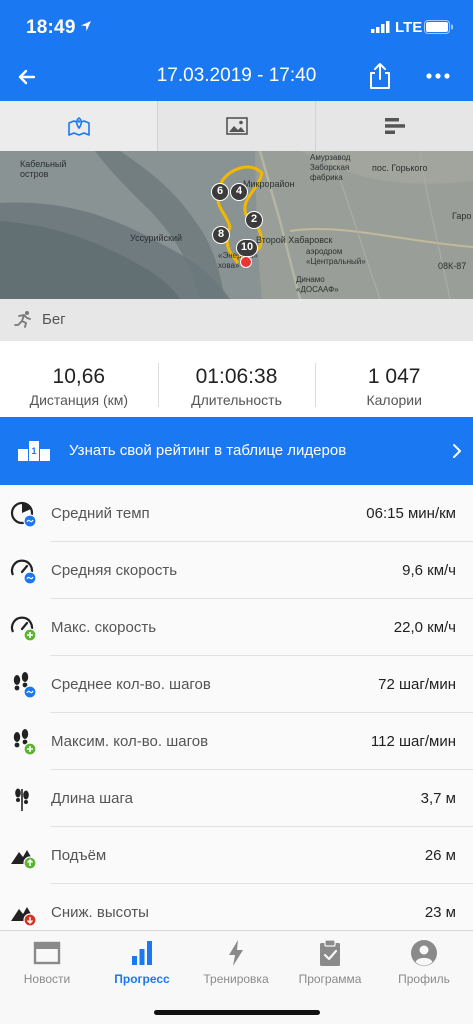  What do you see at coordinates (24, 917) in the screenshot?
I see `descent-icon` at bounding box center [24, 917].